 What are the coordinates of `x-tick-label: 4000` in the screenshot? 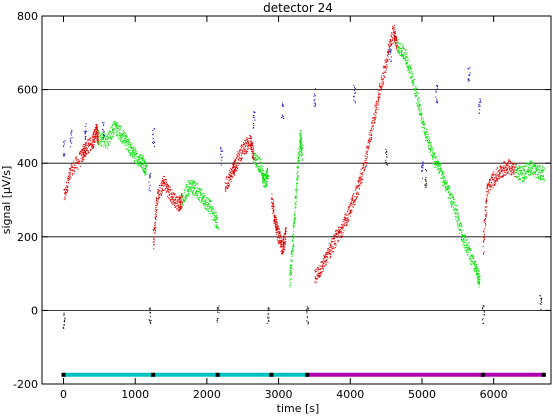 It's located at (350, 394).